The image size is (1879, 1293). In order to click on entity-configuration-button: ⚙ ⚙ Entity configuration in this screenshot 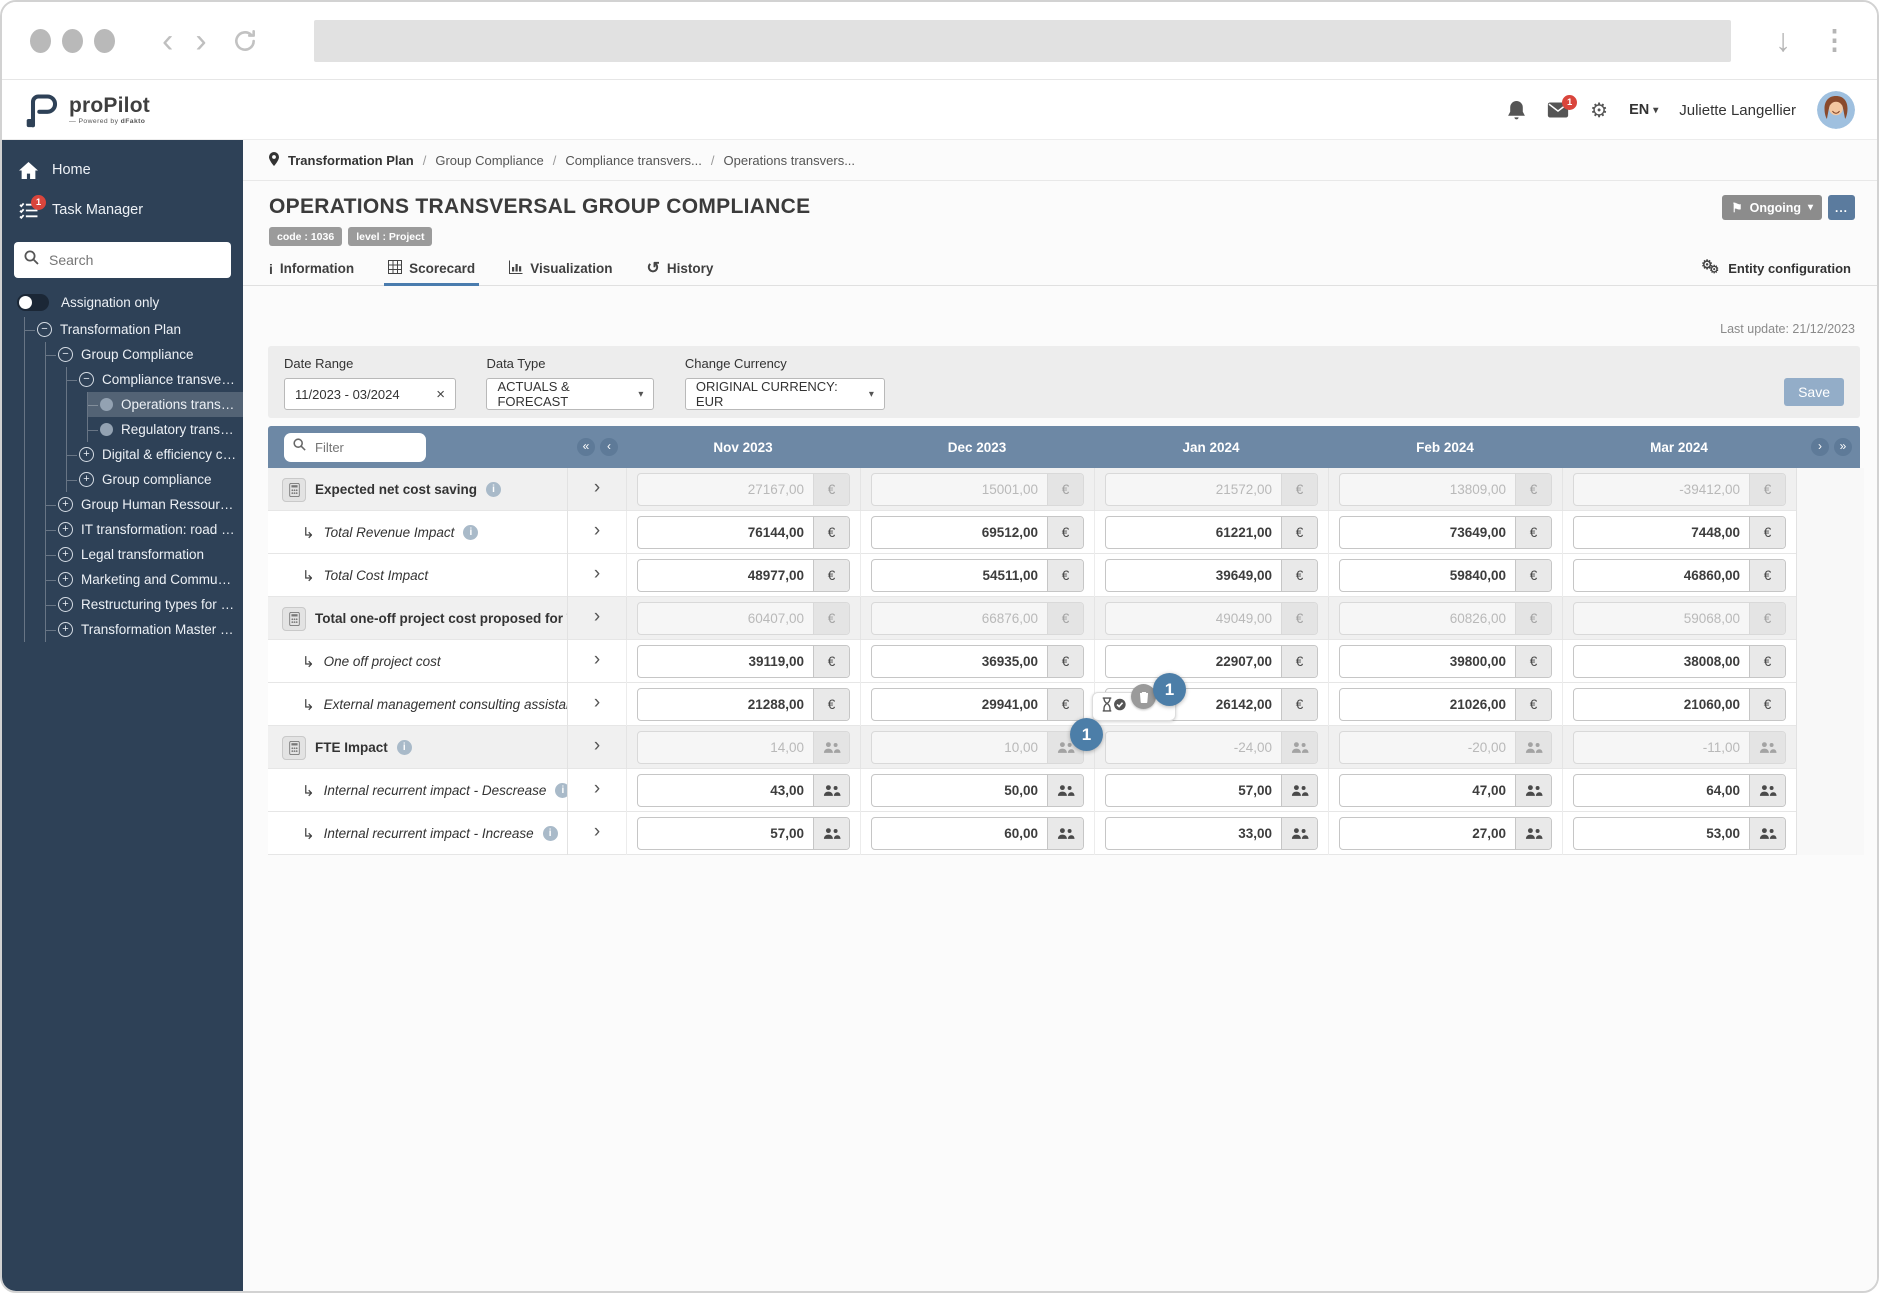, I will do `click(1776, 267)`.